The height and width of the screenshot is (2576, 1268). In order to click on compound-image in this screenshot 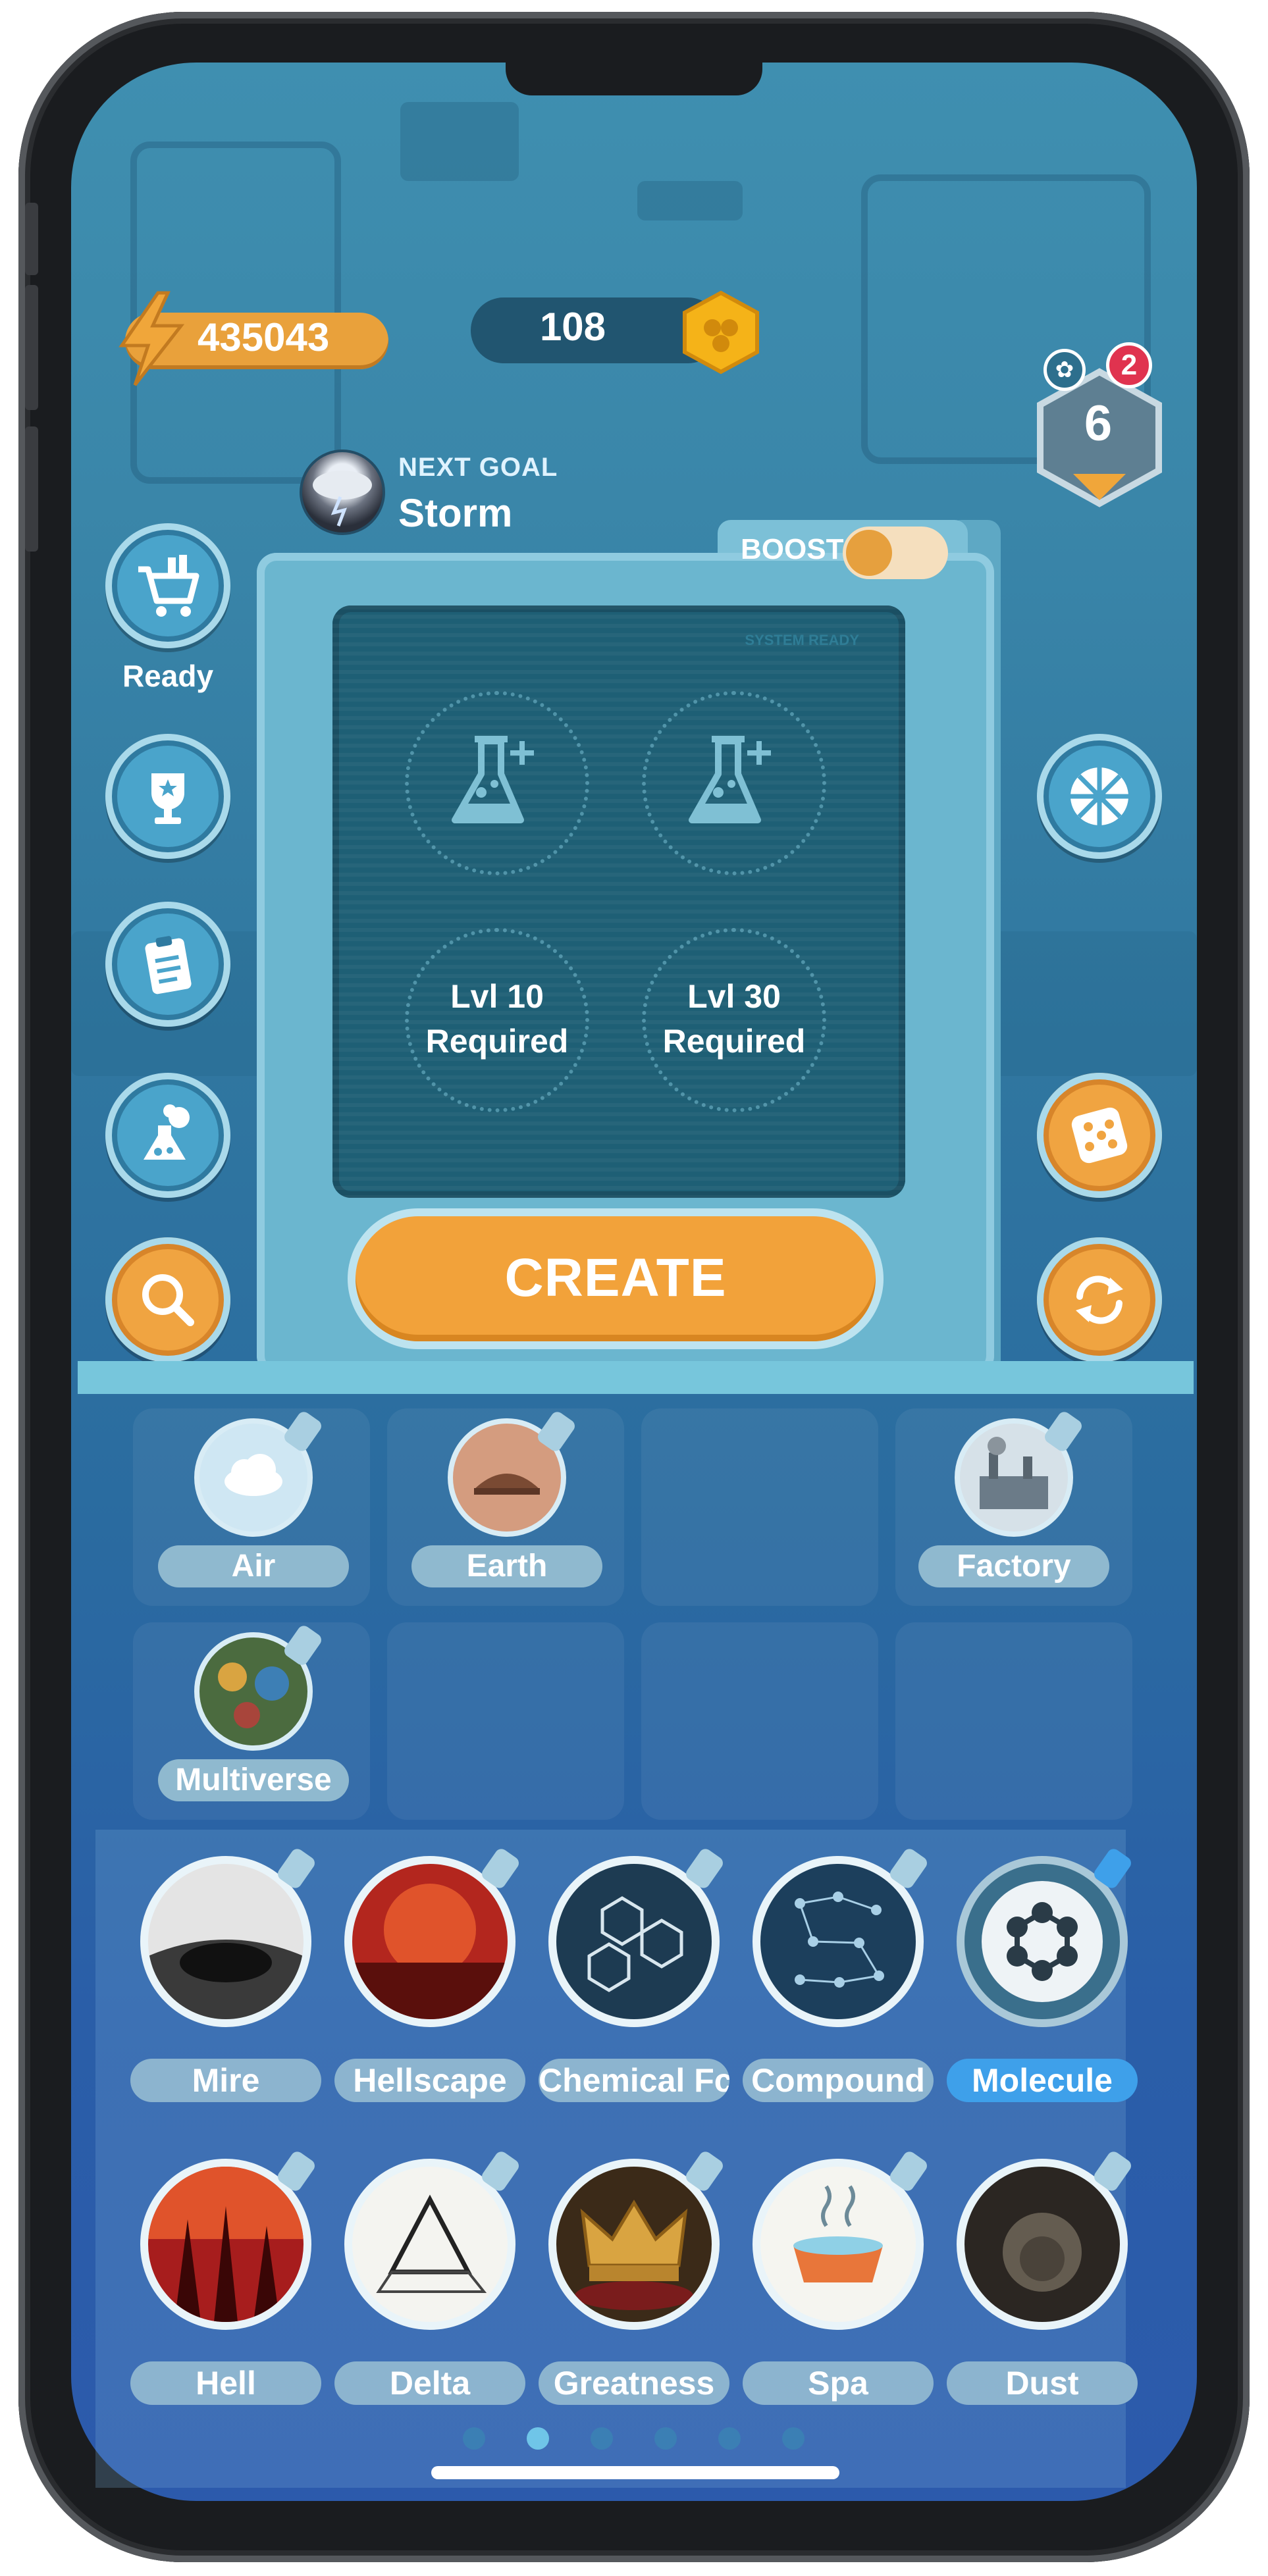, I will do `click(839, 1940)`.